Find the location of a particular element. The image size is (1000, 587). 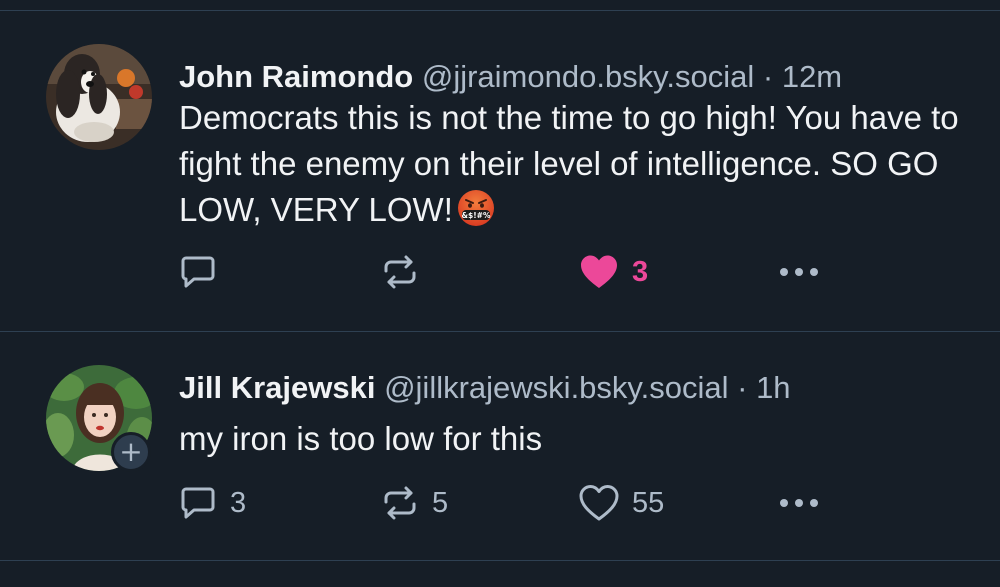

timestamp: 12m is located at coordinates (812, 76).